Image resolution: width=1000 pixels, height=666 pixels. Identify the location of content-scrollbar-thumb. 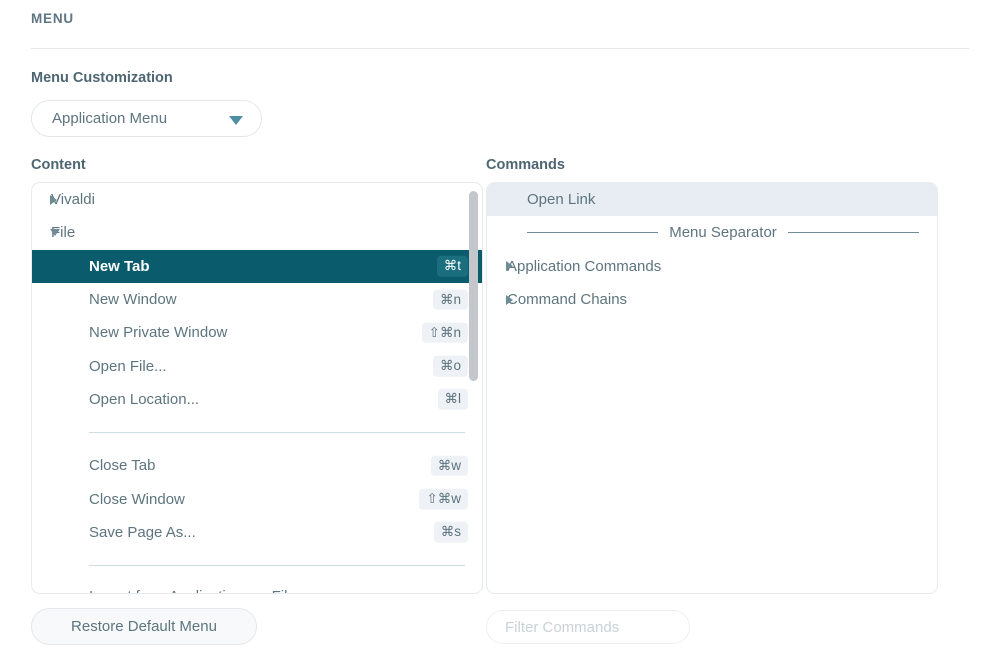
(473, 286).